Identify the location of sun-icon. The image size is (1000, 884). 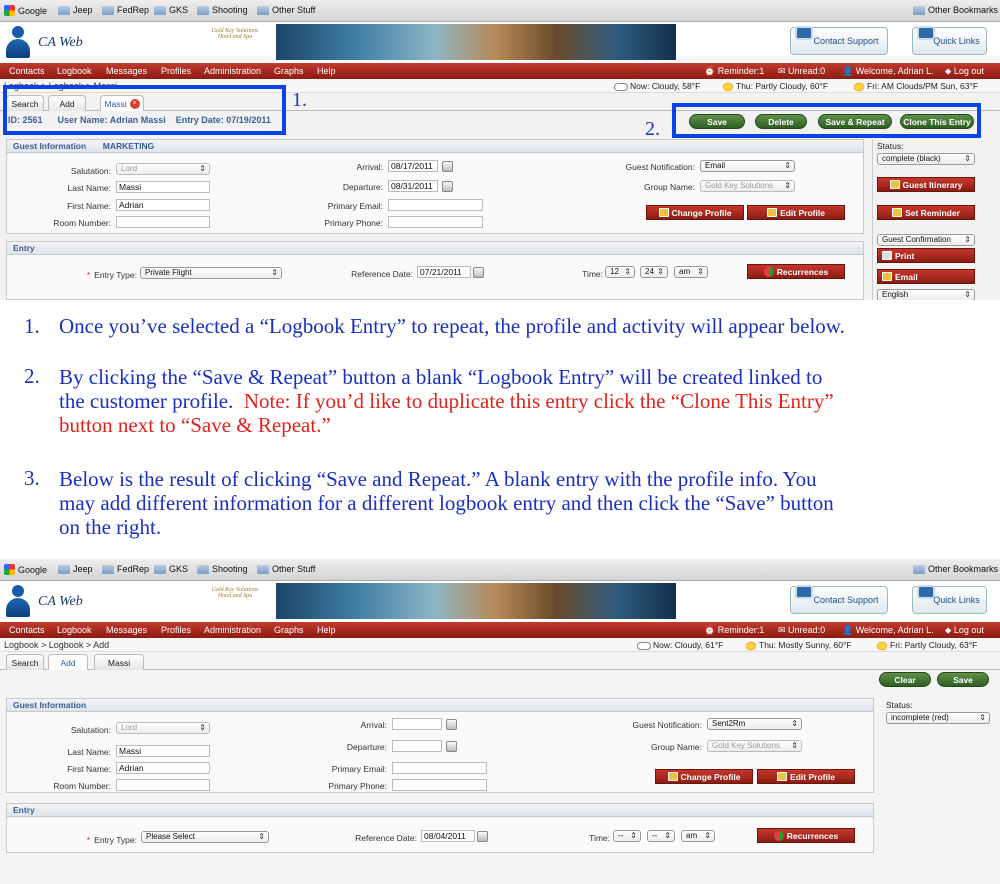
(751, 645).